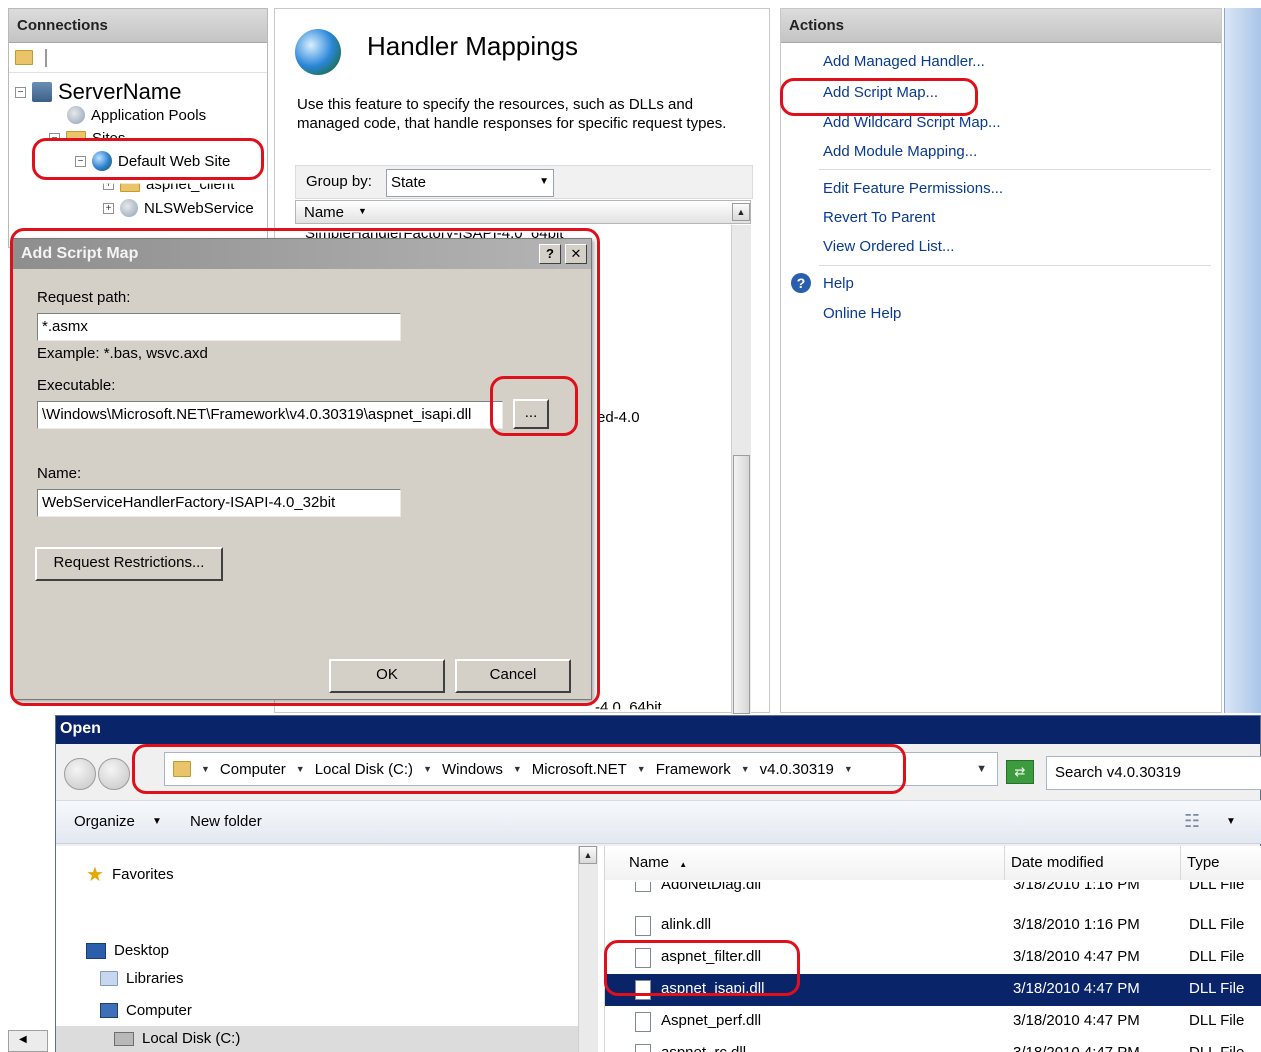 The image size is (1261, 1052). I want to click on column-header-type: Type, so click(1221, 863).